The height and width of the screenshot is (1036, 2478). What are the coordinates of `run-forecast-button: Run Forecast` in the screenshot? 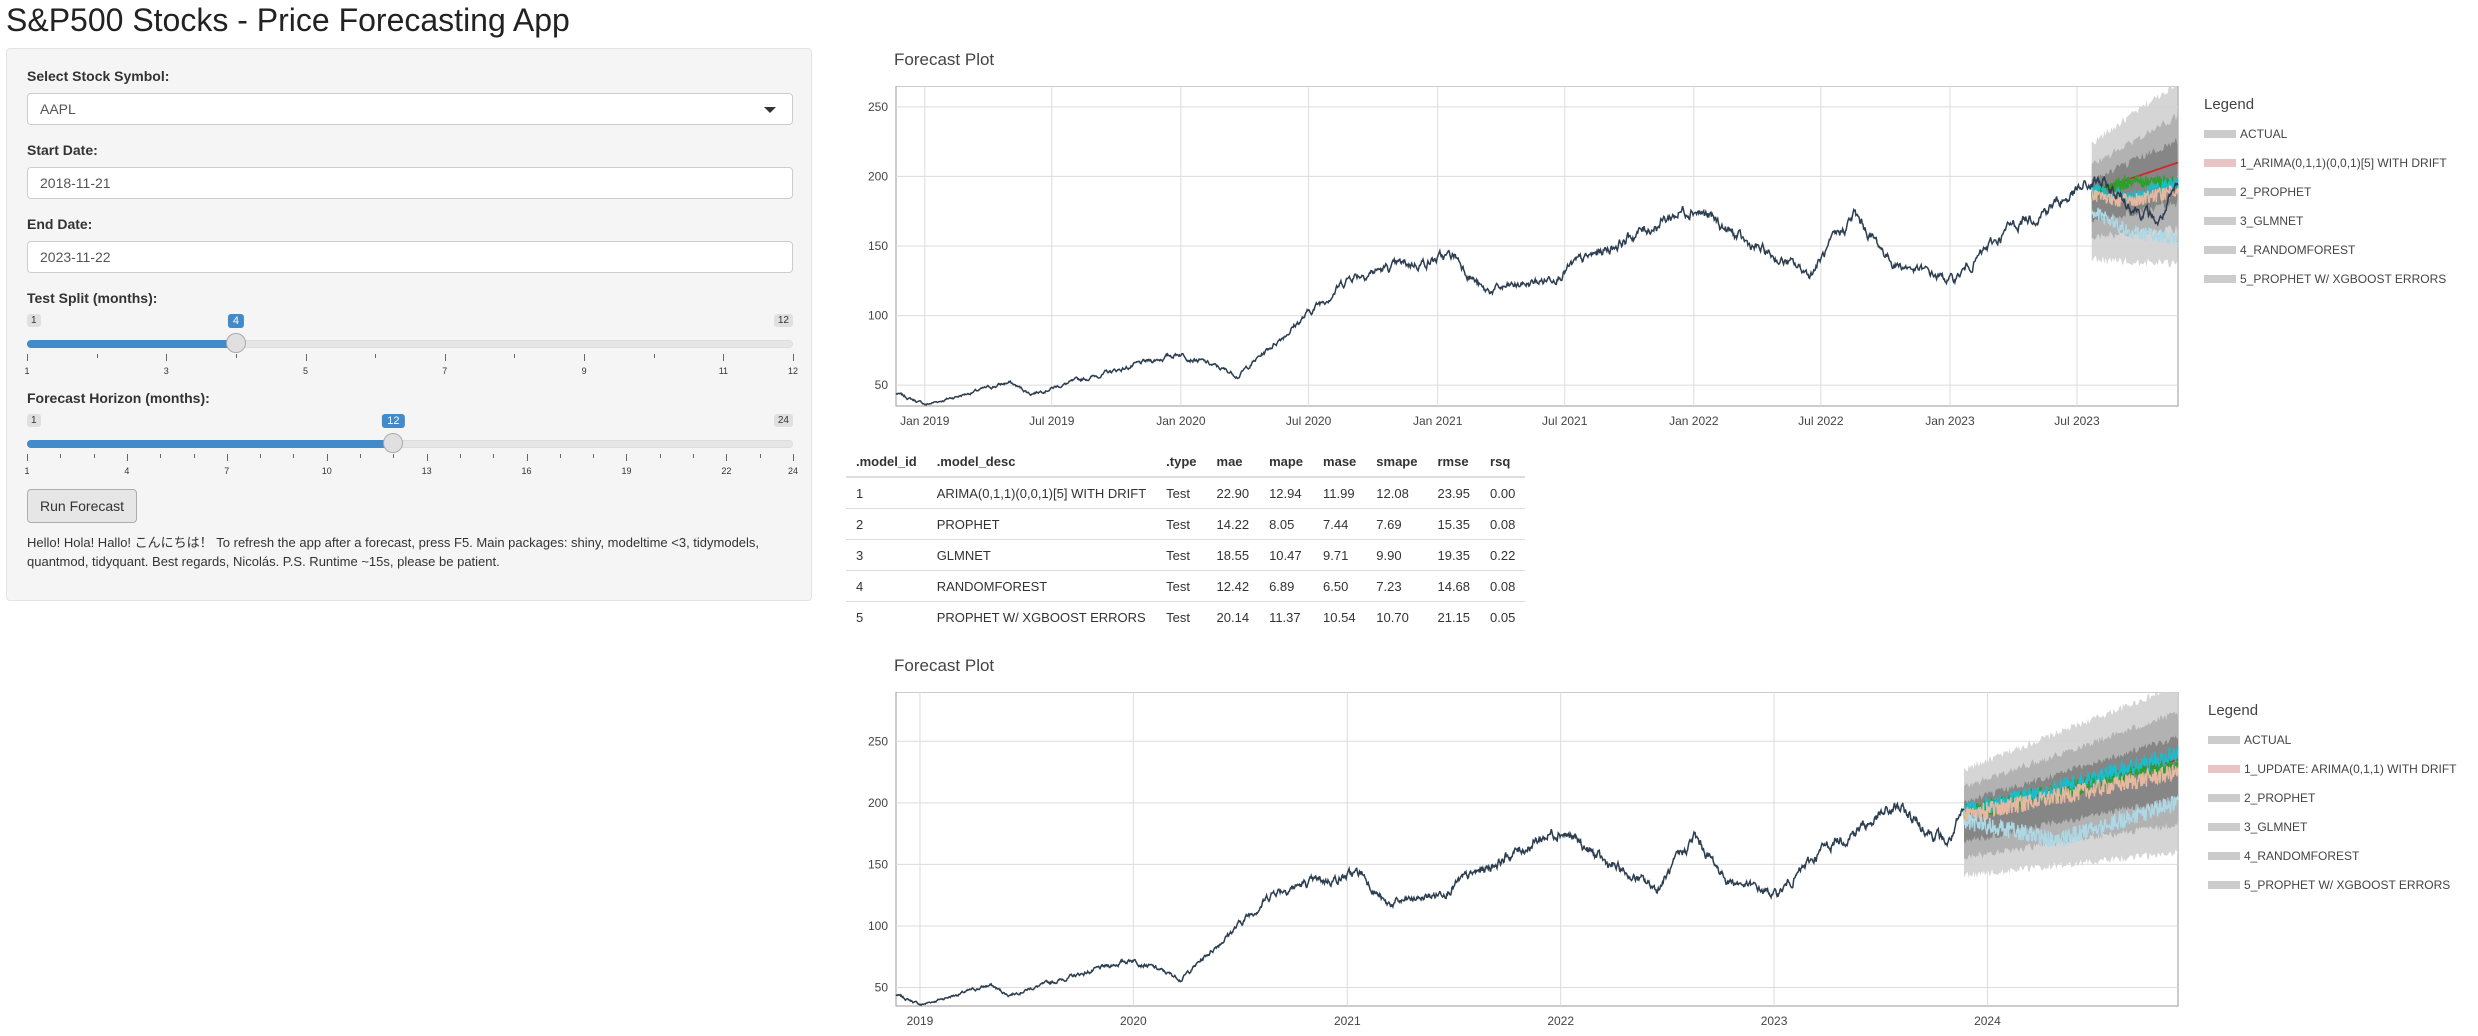 It's located at (82, 506).